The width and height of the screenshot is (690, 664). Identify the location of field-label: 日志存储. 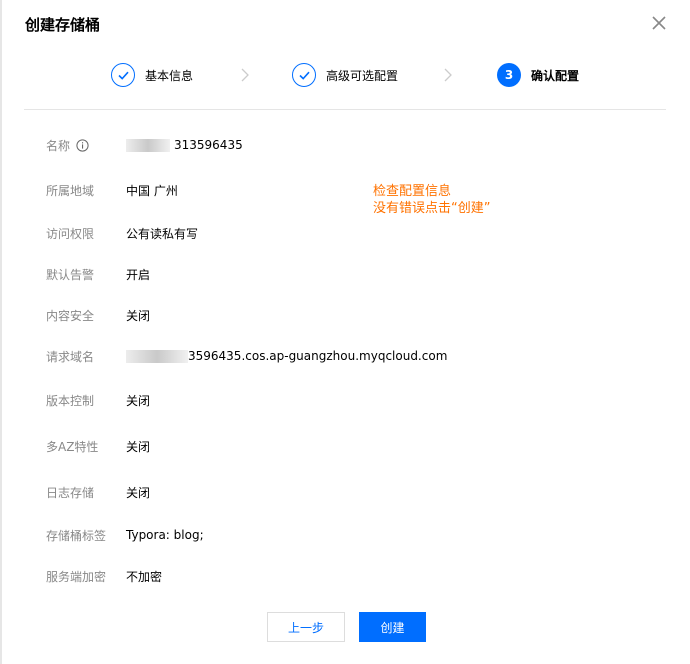
(70, 492).